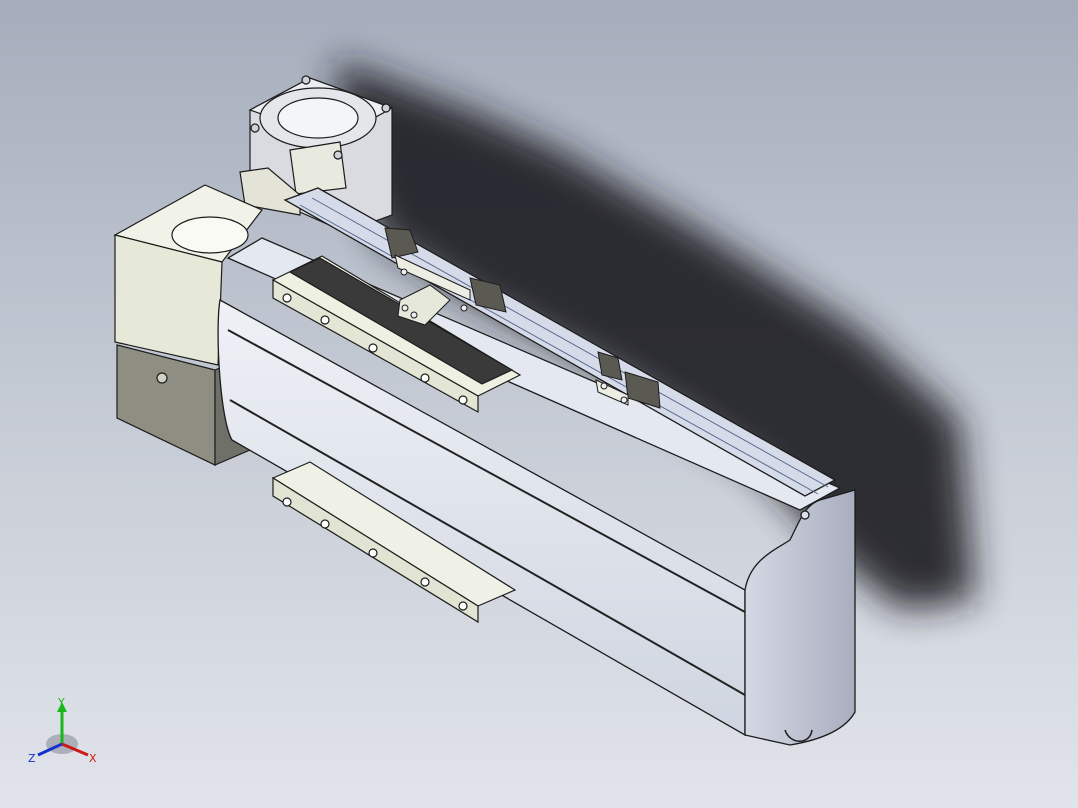 The image size is (1078, 808). I want to click on end-cap, so click(800, 617).